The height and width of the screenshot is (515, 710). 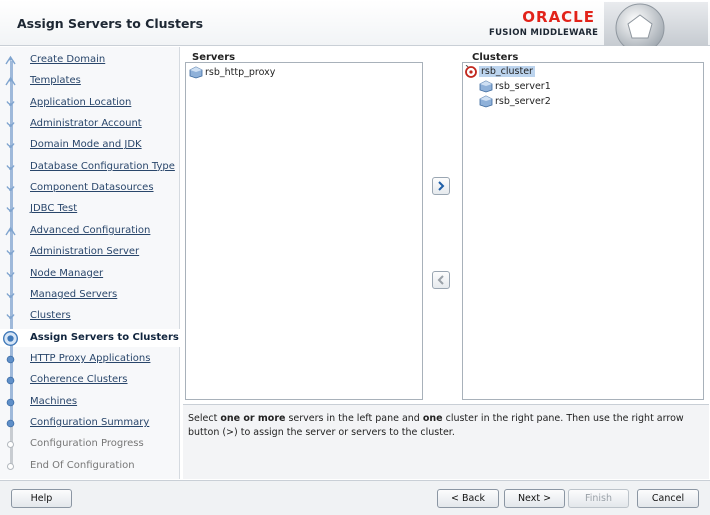 I want to click on cluster-item: rsb_cluster, so click(x=500, y=72).